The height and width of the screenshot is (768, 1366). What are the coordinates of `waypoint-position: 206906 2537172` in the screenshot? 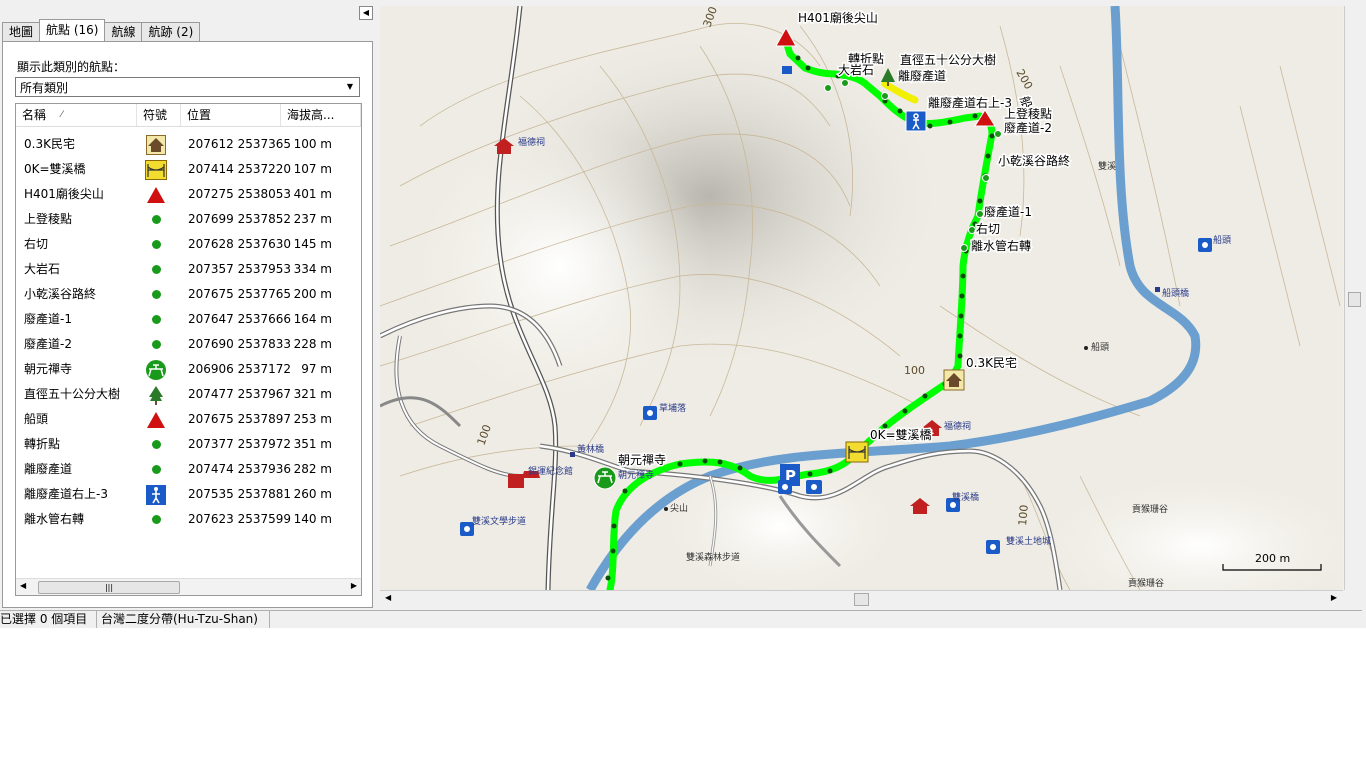 It's located at (240, 369).